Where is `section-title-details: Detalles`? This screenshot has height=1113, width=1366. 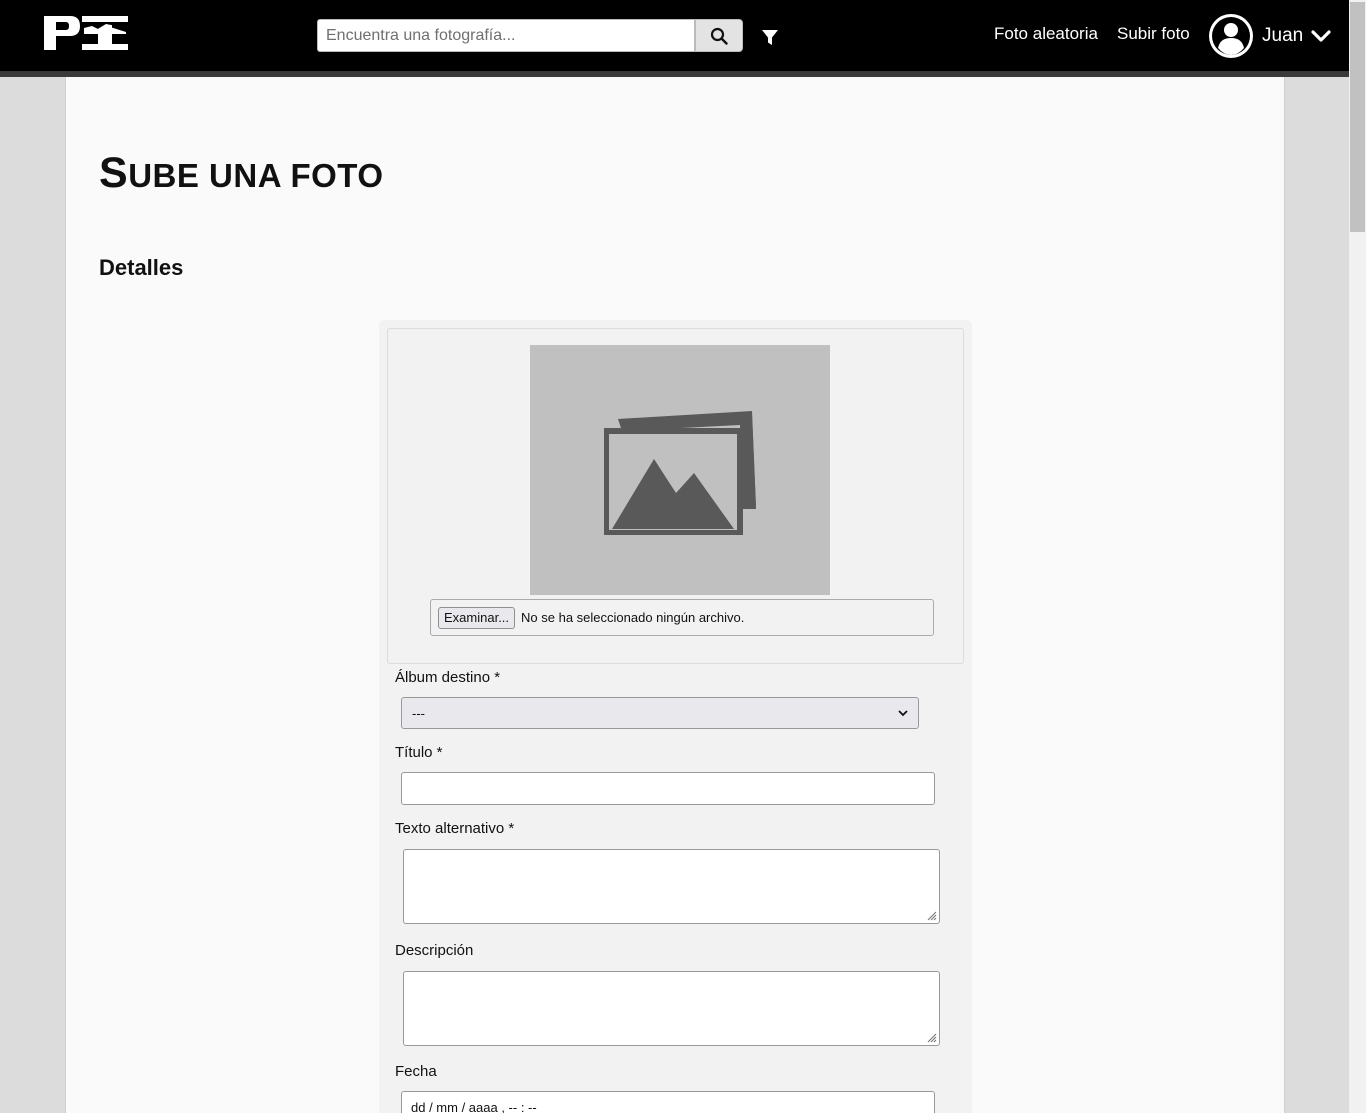
section-title-details: Detalles is located at coordinates (141, 267).